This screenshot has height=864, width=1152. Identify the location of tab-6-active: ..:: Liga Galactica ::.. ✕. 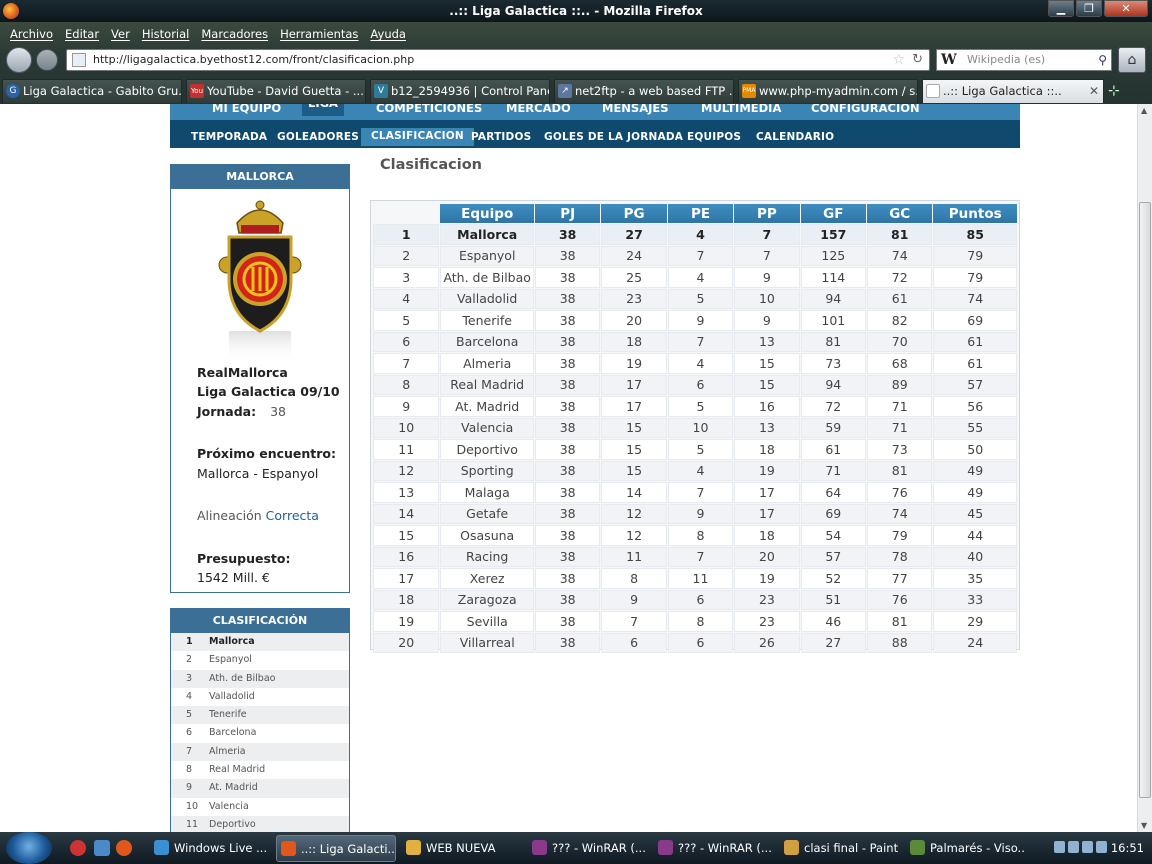
(1013, 91).